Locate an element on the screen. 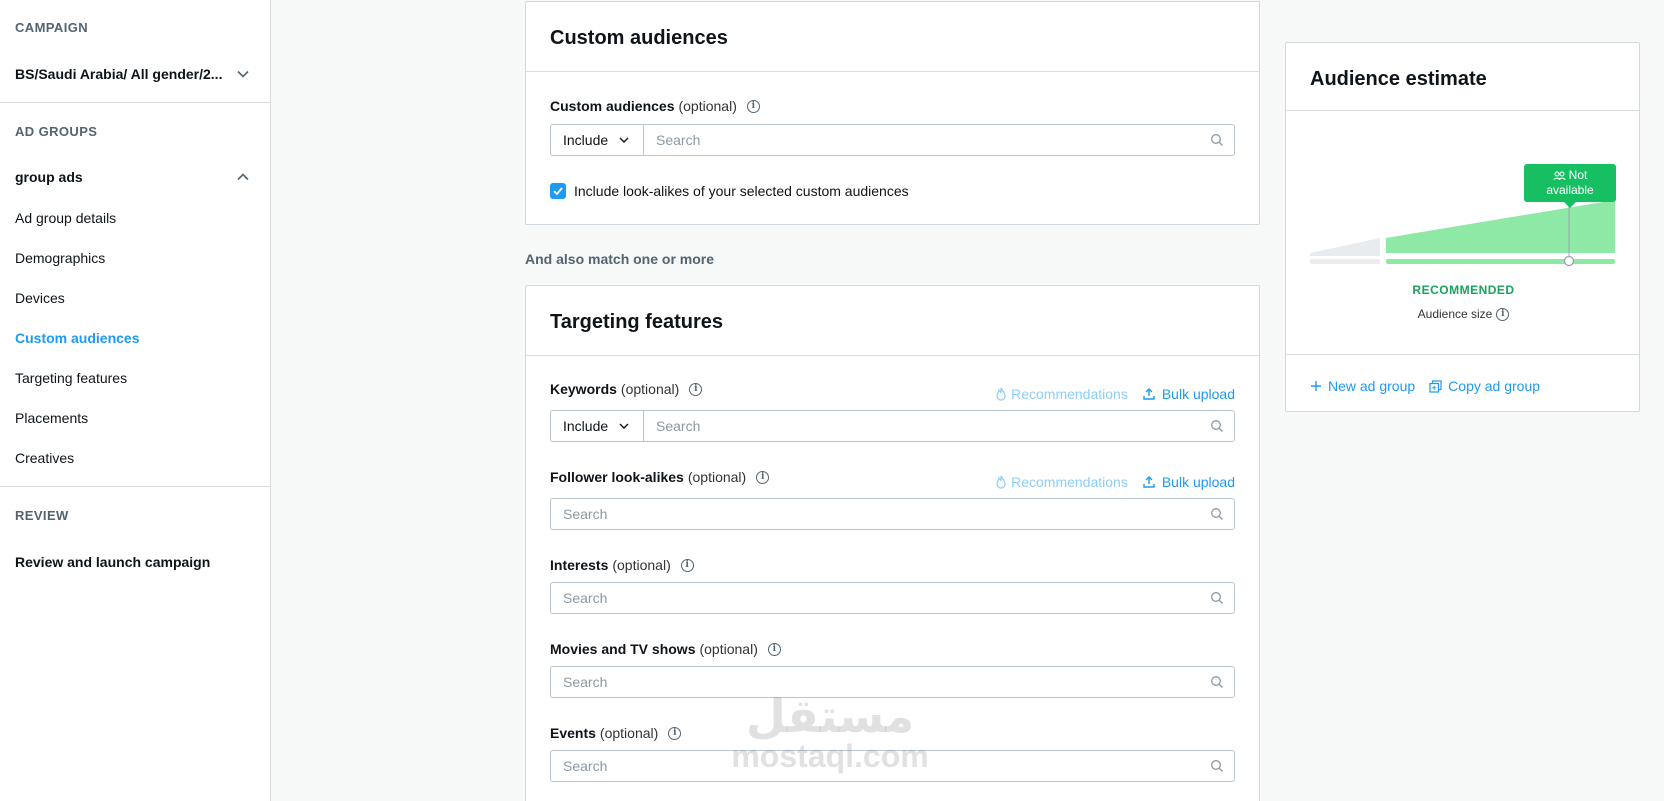  copy-icon is located at coordinates (1435, 386).